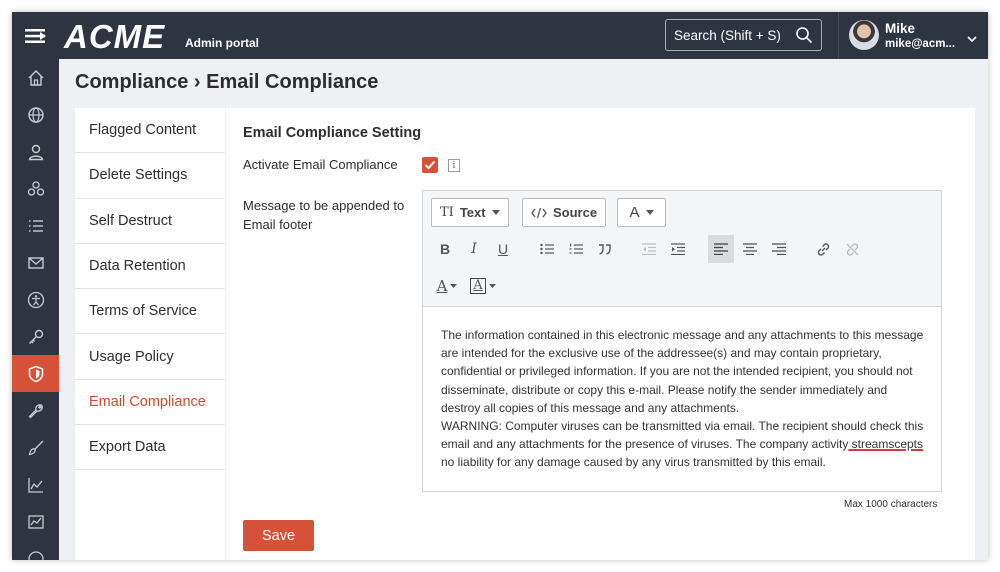 This screenshot has width=1000, height=572. I want to click on underline-icon: U, so click(503, 249).